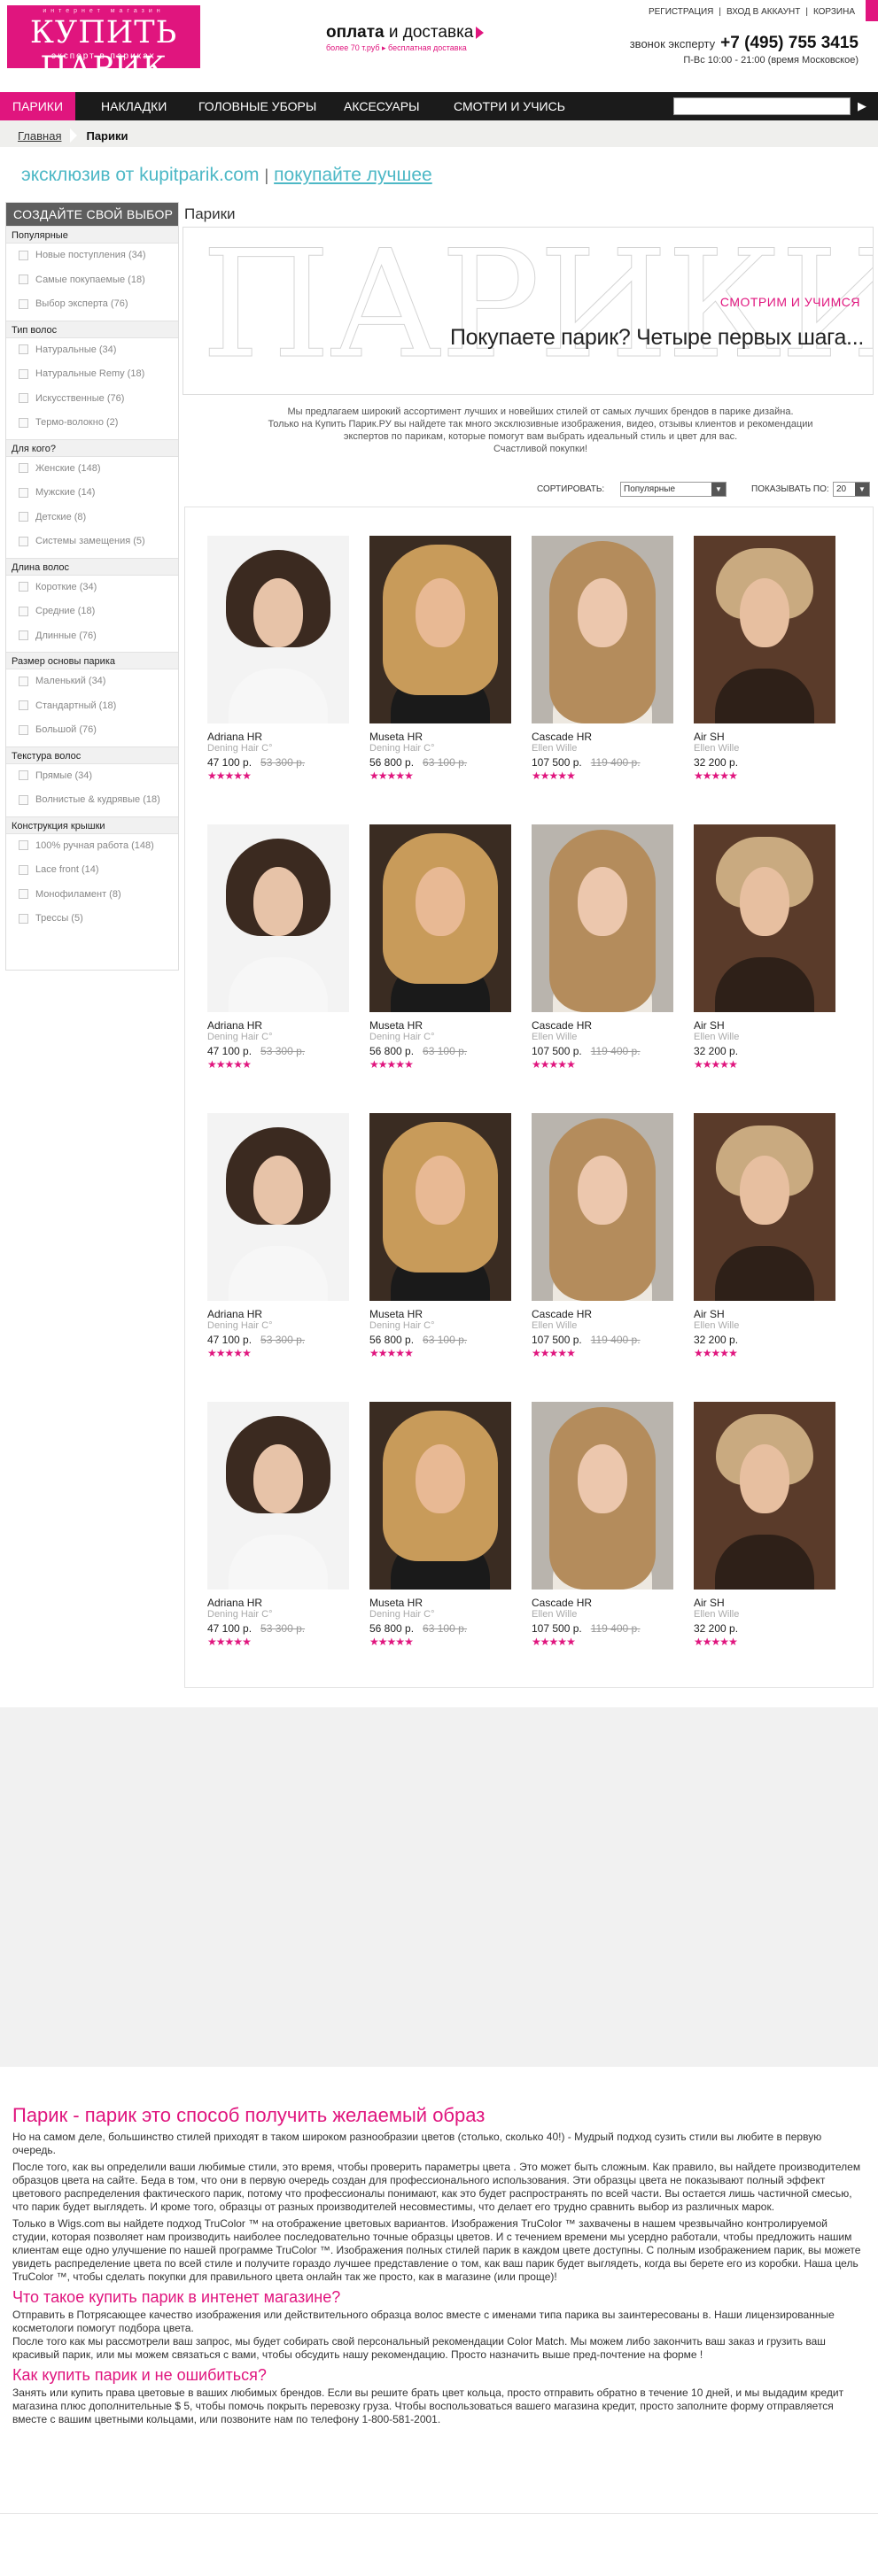  I want to click on filter-option: Мужские (14), so click(92, 493).